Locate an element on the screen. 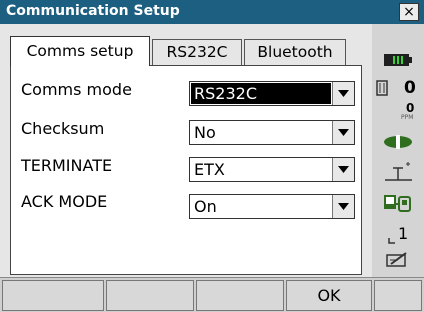  prism-icon is located at coordinates (398, 142).